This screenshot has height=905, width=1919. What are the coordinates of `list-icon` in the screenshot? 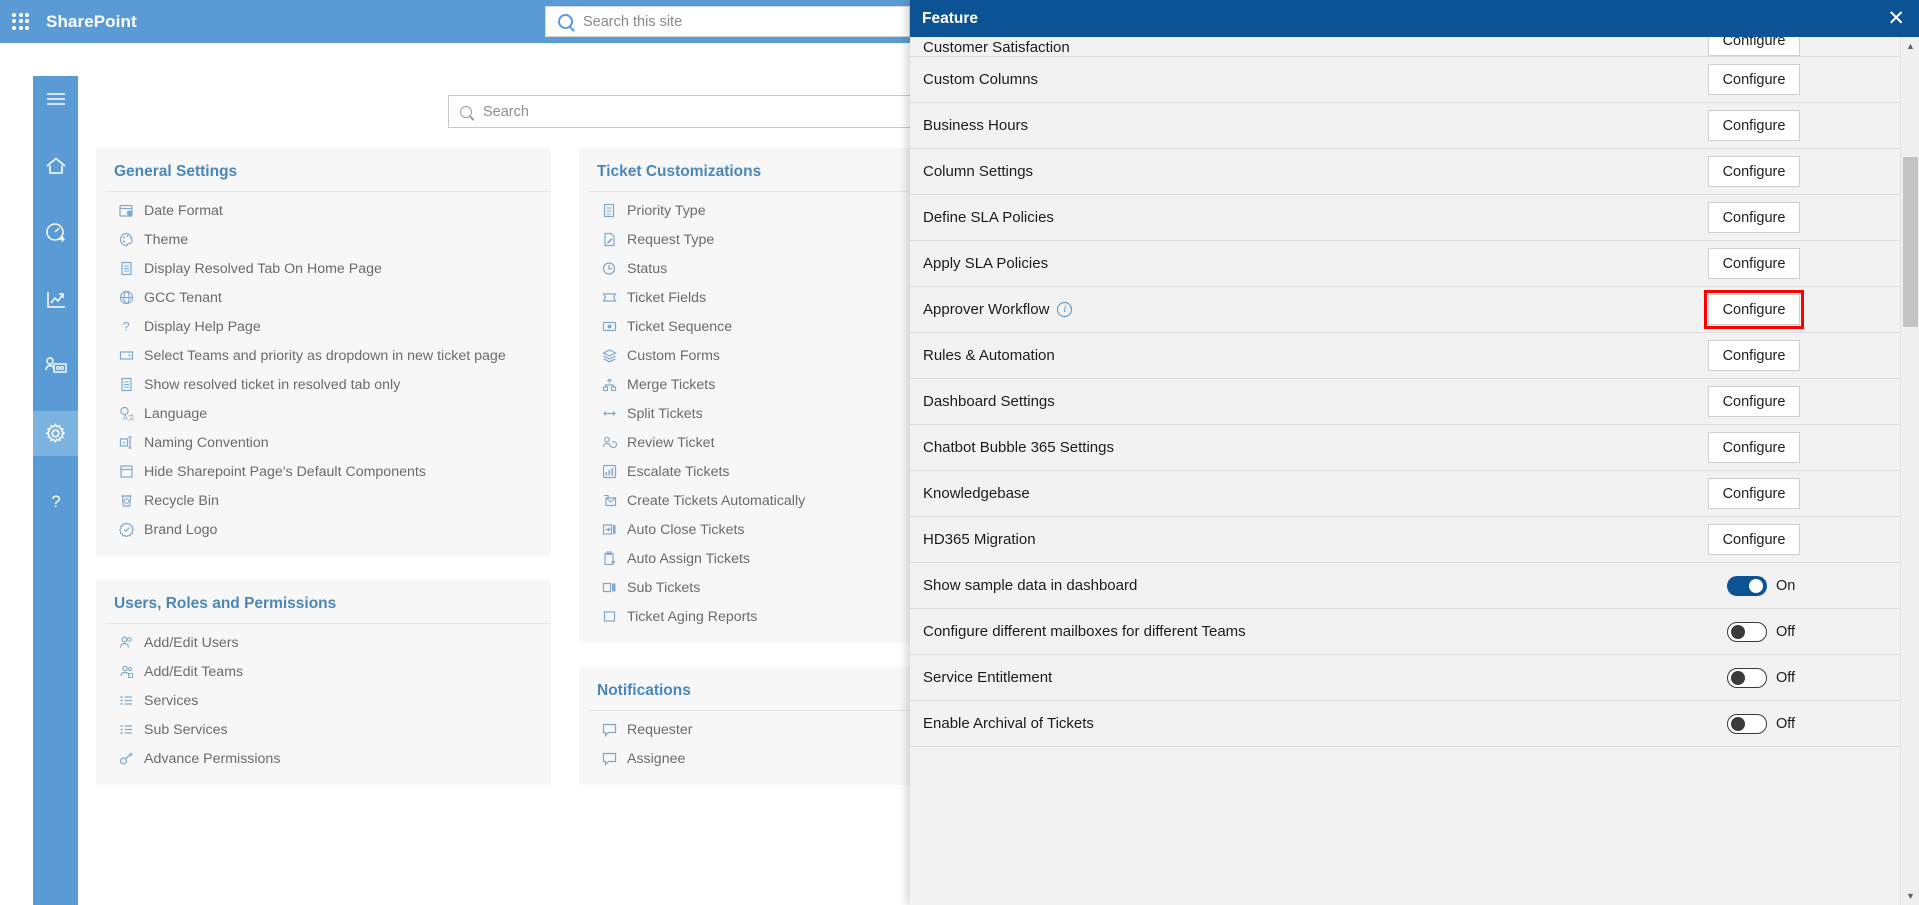 It's located at (126, 700).